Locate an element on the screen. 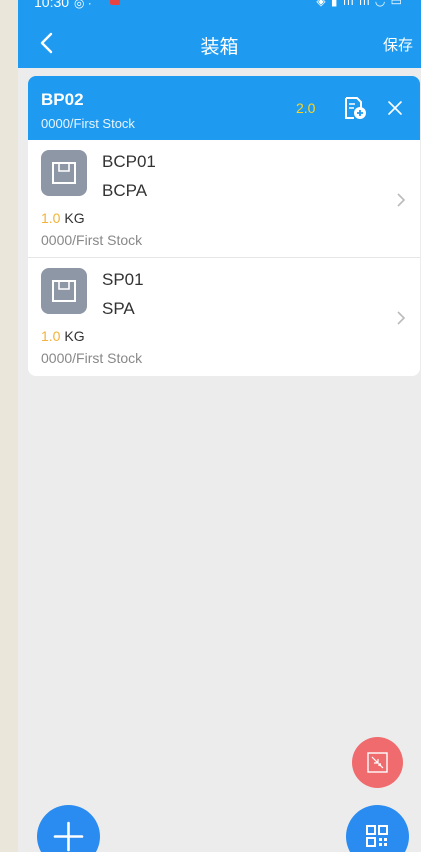  close-icon is located at coordinates (395, 108).